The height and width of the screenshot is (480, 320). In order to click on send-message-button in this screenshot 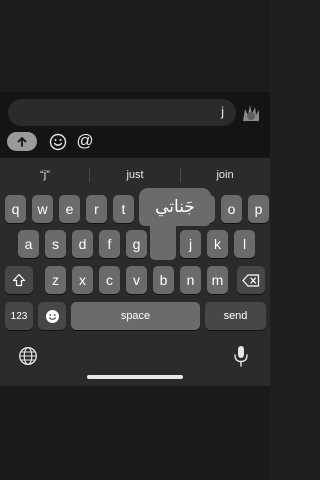, I will do `click(22, 141)`.